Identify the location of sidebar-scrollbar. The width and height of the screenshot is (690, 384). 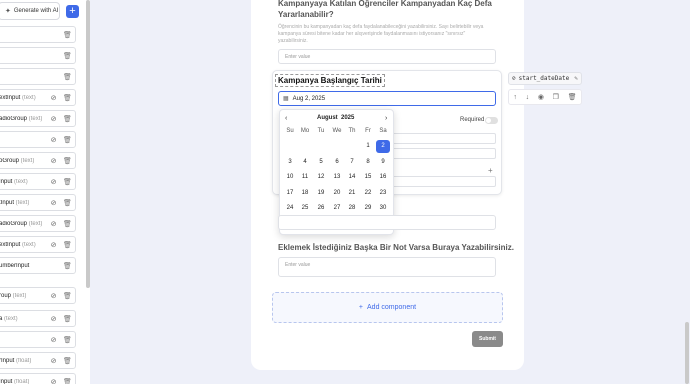
(88, 144).